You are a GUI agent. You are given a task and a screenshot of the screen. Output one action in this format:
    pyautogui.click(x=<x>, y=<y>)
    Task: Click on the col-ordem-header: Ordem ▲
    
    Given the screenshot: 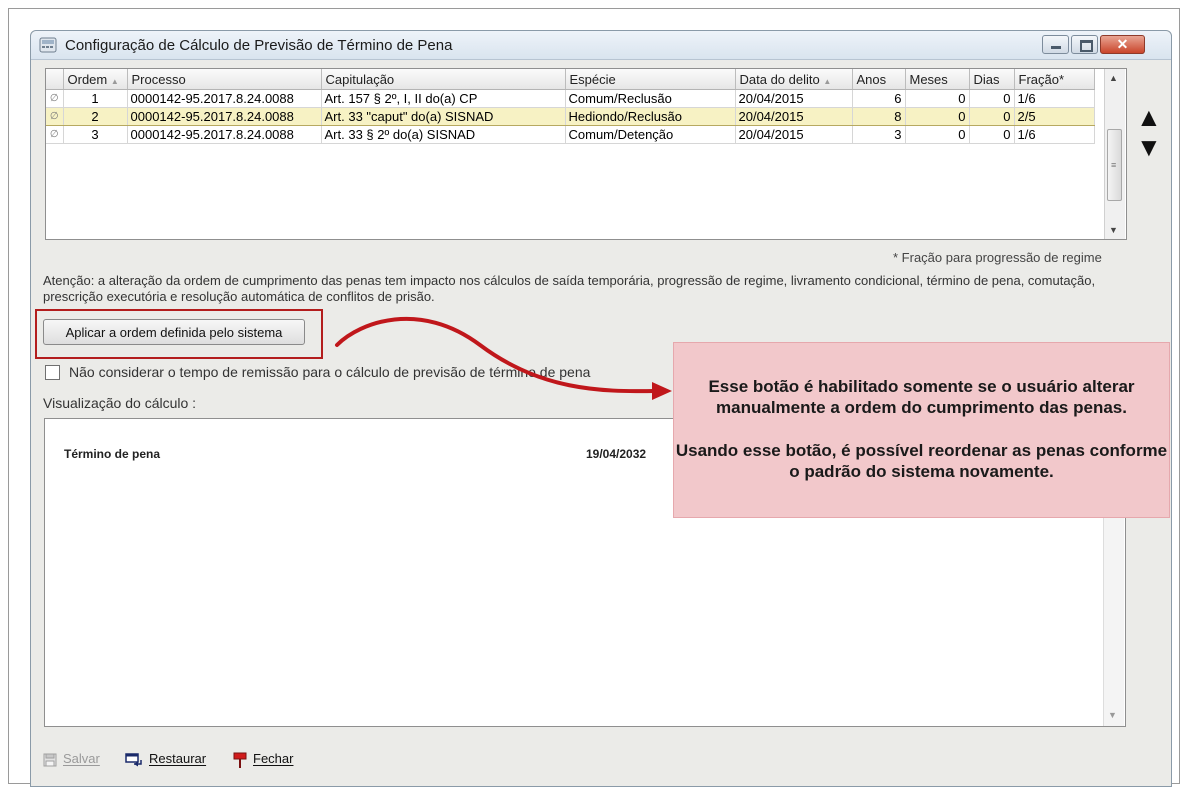 What is the action you would take?
    pyautogui.click(x=95, y=79)
    